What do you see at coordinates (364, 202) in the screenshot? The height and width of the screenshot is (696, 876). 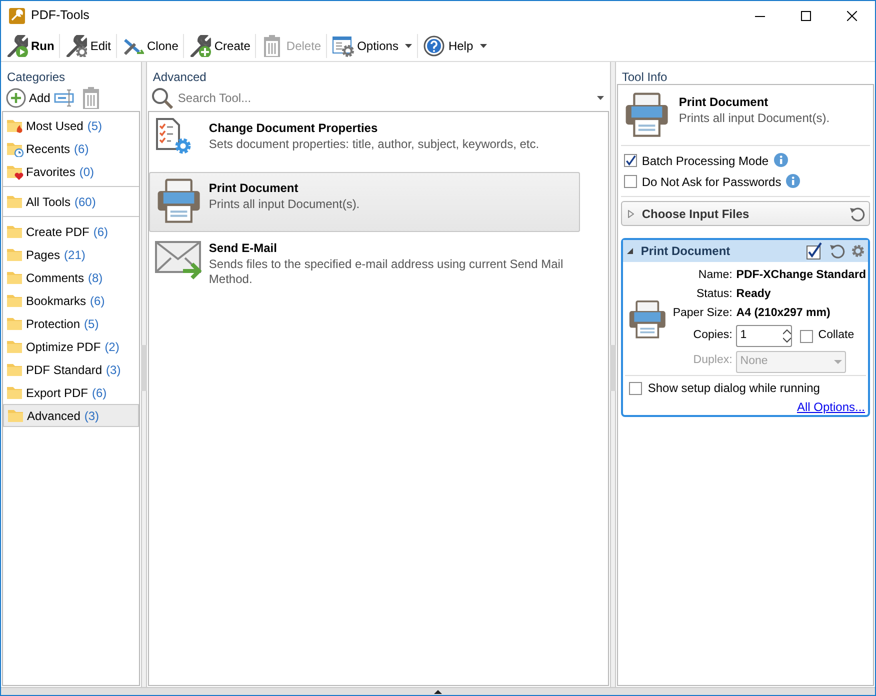 I see `tool-item: Print Document Prints all input Document(s).` at bounding box center [364, 202].